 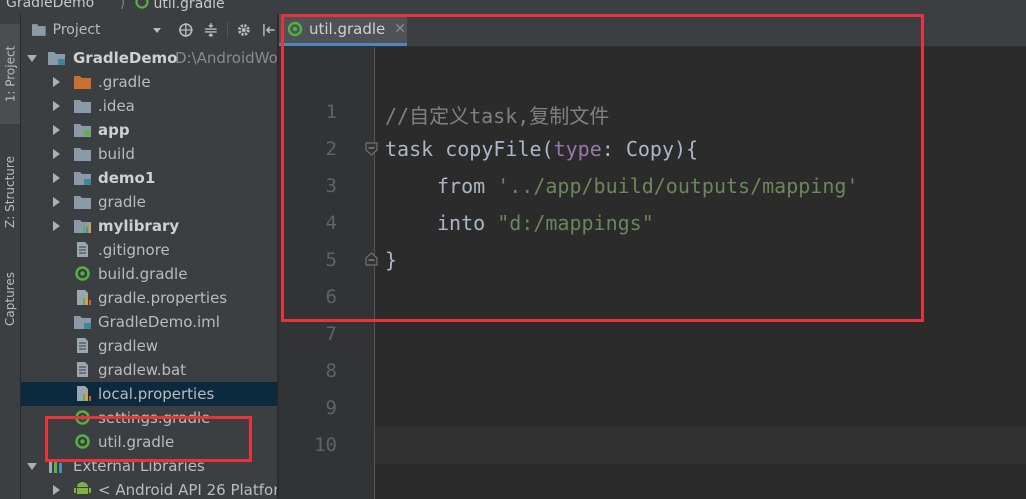 I want to click on code-string-into: "d:/mappings", so click(x=575, y=223).